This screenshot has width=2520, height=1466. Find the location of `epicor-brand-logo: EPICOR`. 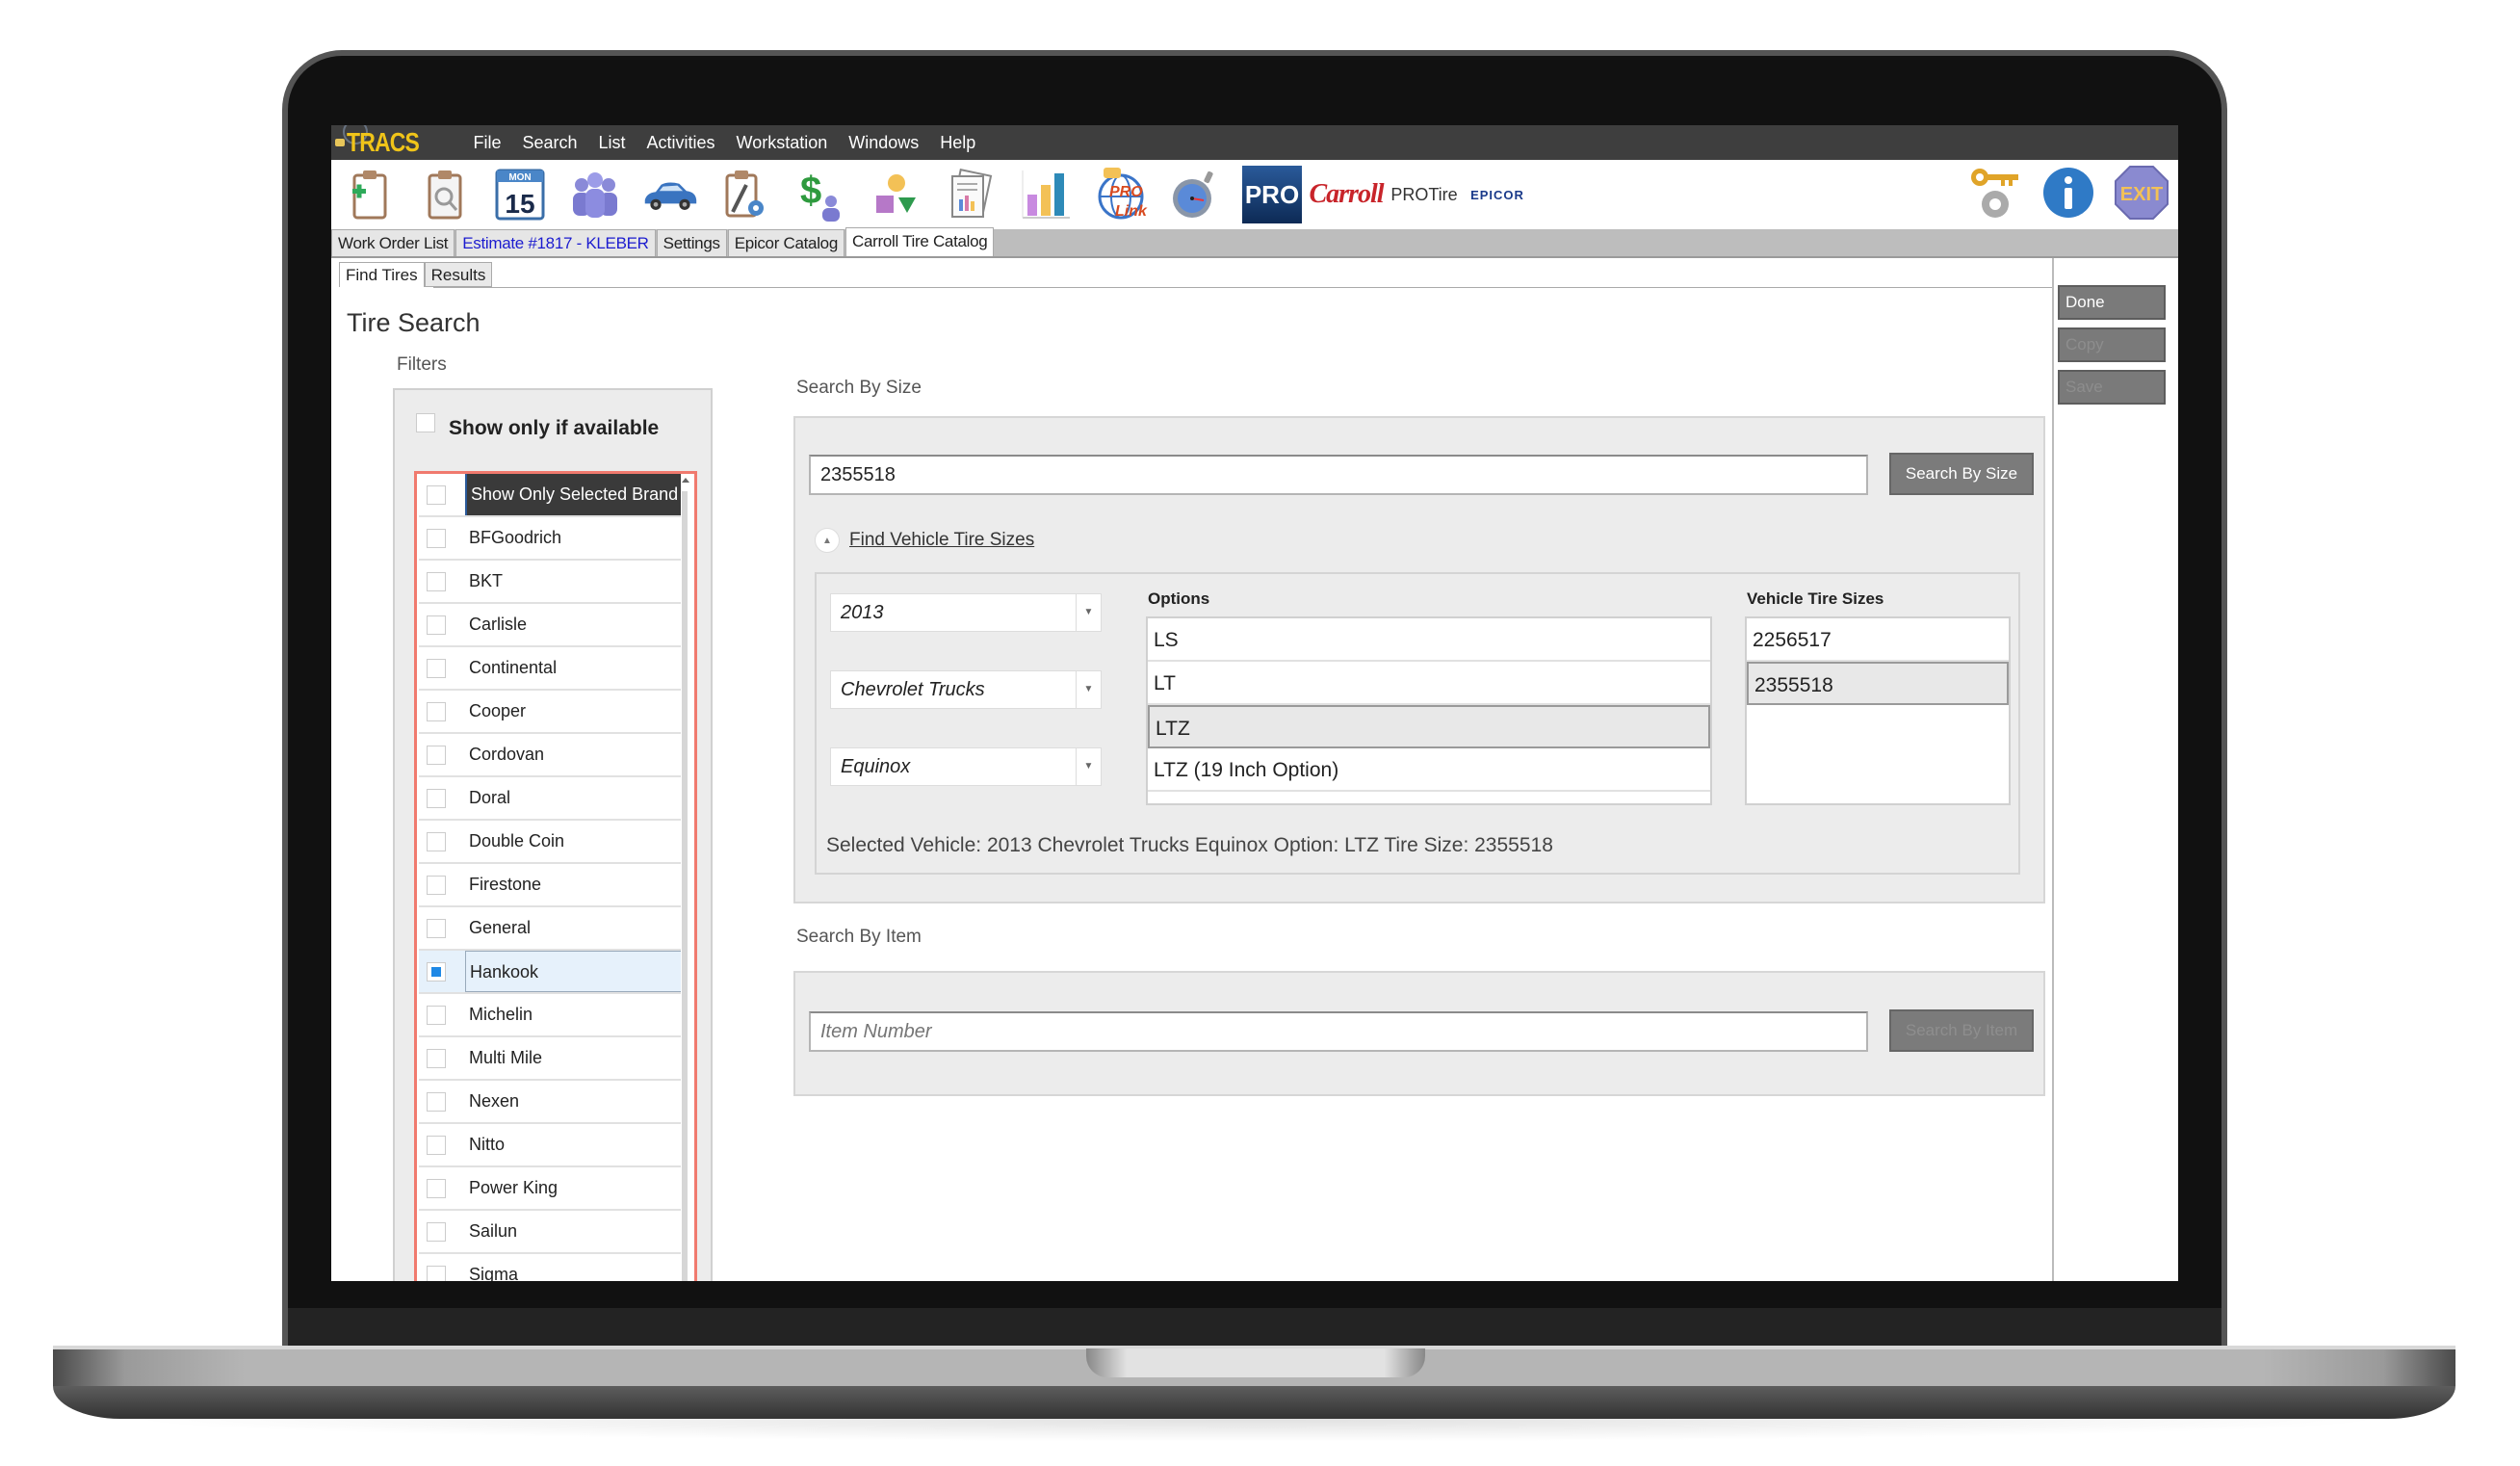

epicor-brand-logo: EPICOR is located at coordinates (1498, 194).